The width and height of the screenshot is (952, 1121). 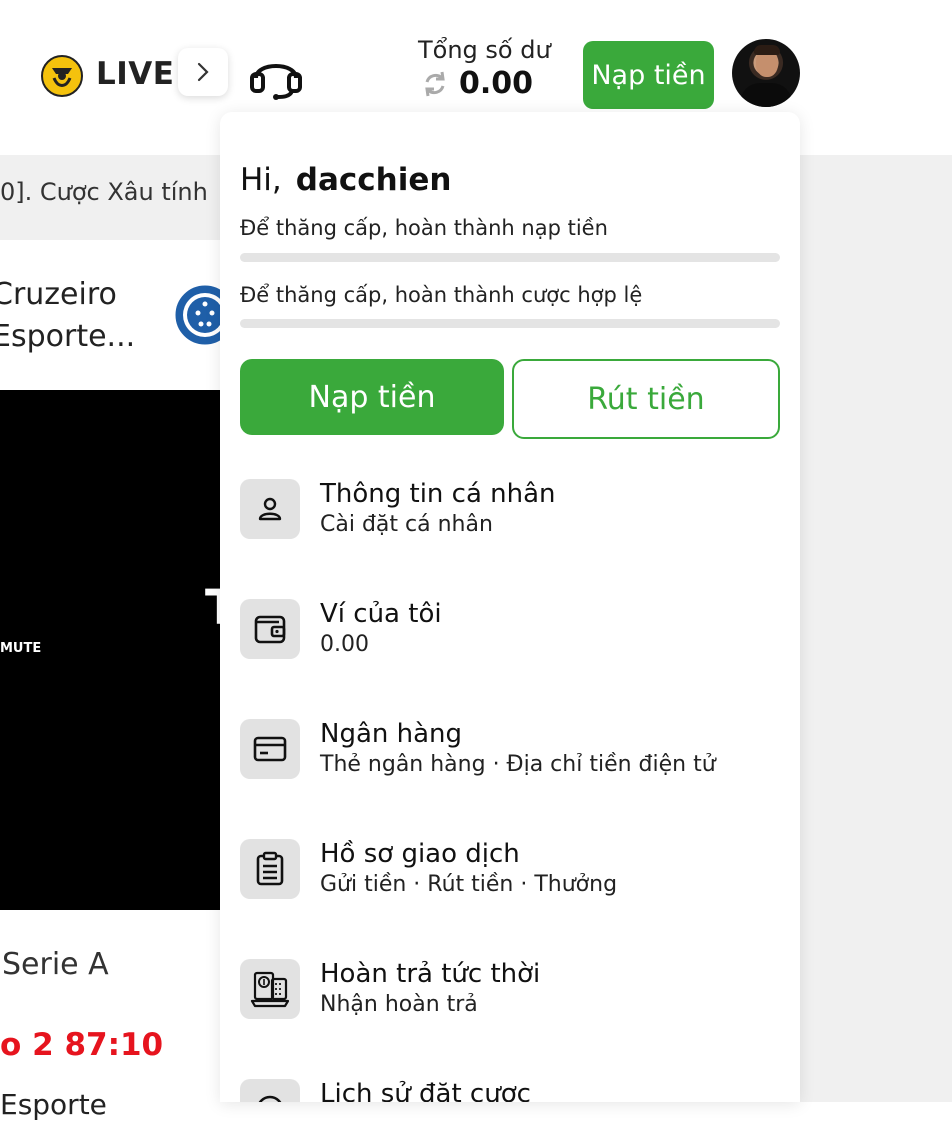 I want to click on menu-item-wallet: Ví của tôi 0.00, so click(x=510, y=634).